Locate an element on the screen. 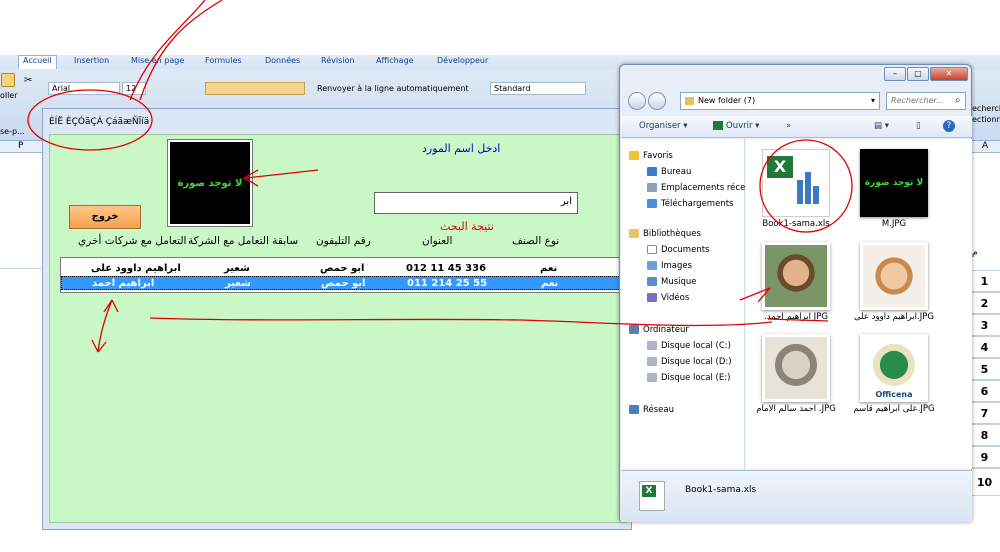 The height and width of the screenshot is (552, 1000). annotation-circle-title is located at coordinates (90, 120).